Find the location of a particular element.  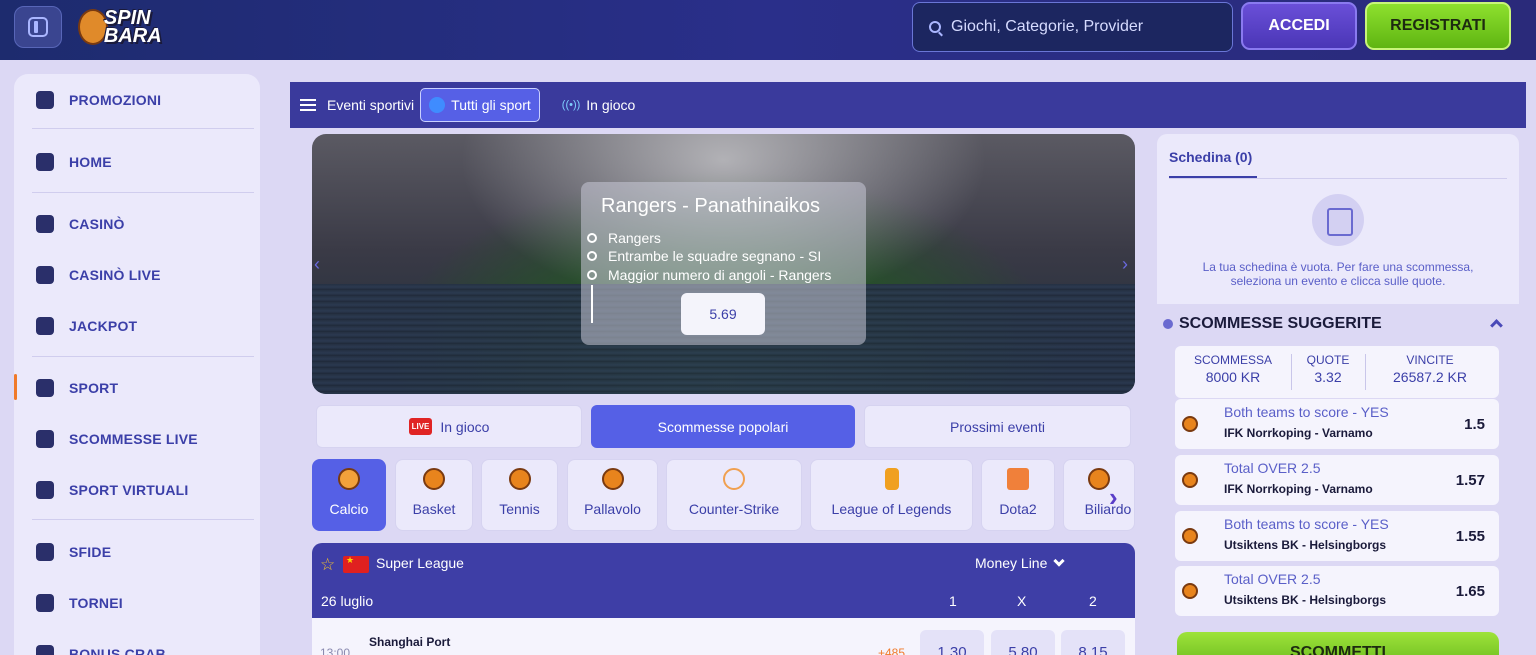

sidebar-item-label: SFIDE is located at coordinates (90, 552).